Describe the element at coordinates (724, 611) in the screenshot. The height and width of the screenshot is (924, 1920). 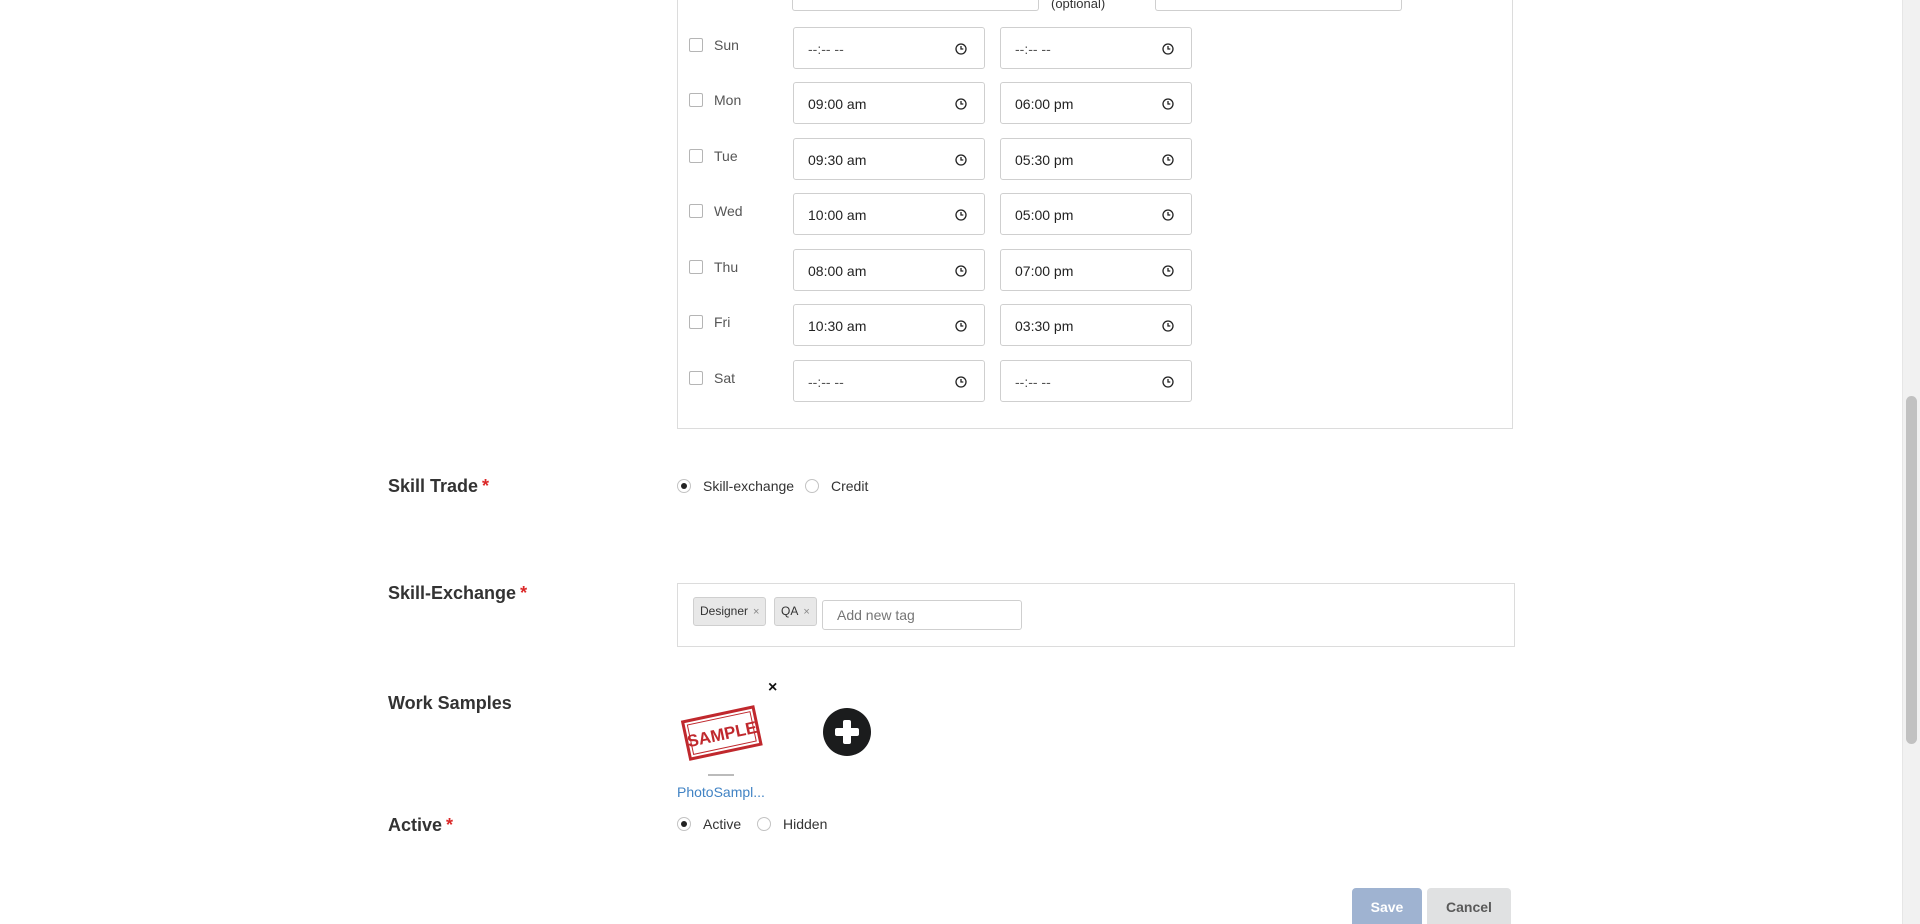
I see `tag-label: Designer` at that location.